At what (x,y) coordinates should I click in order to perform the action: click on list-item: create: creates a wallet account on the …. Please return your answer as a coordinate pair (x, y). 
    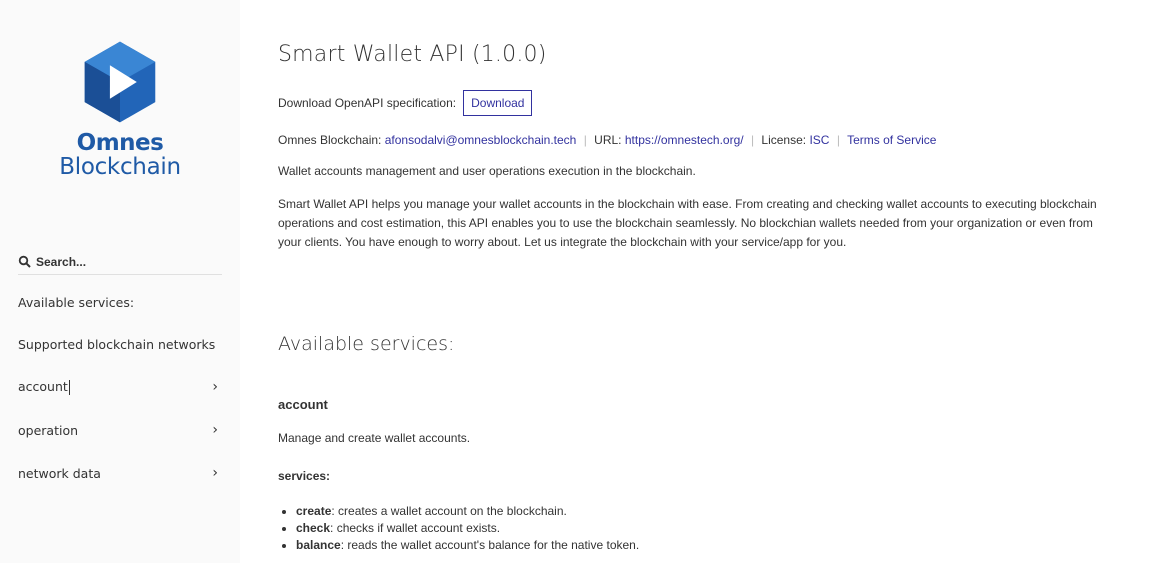
    Looking at the image, I should click on (467, 511).